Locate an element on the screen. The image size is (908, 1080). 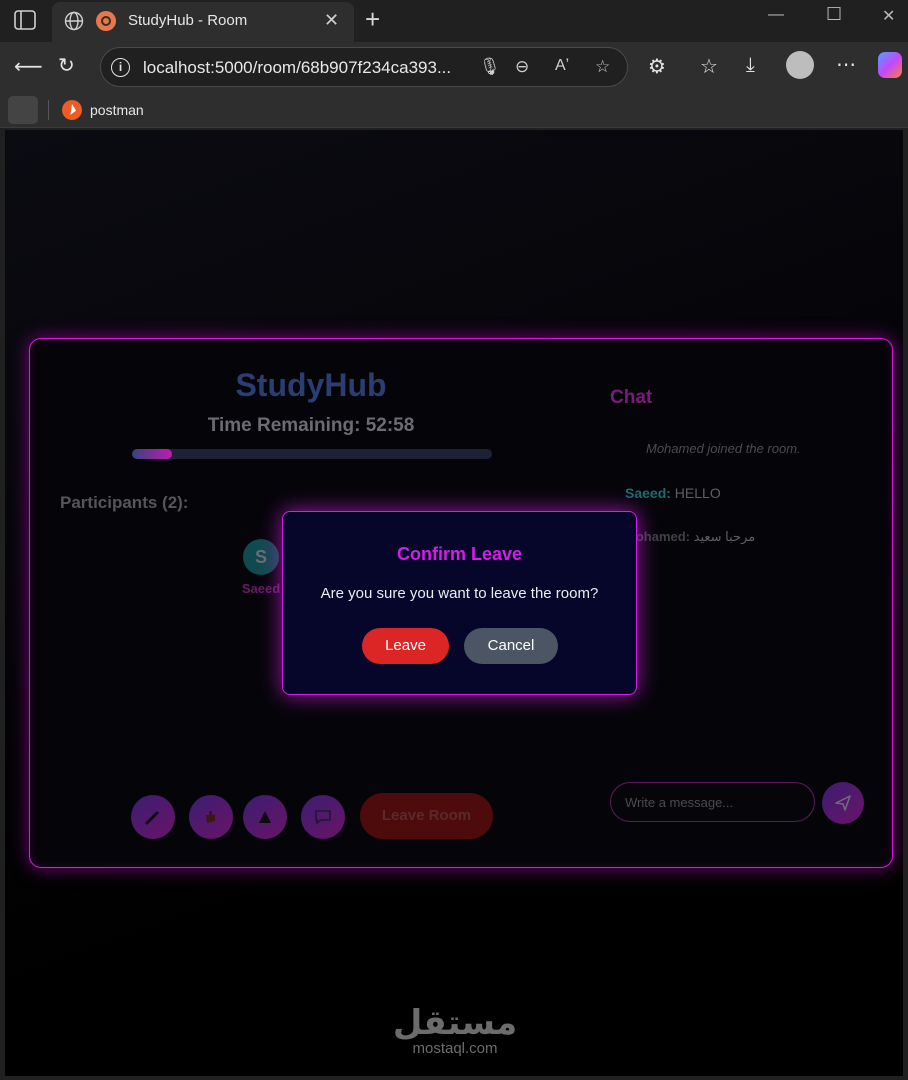
chat-title: Chat is located at coordinates (631, 397).